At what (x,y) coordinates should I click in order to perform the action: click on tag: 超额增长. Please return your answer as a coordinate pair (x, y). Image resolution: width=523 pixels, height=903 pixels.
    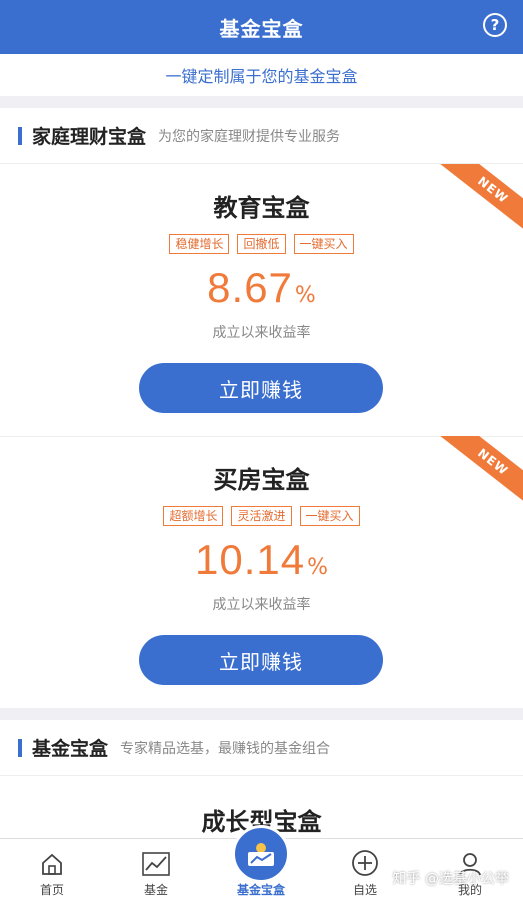
    Looking at the image, I should click on (193, 516).